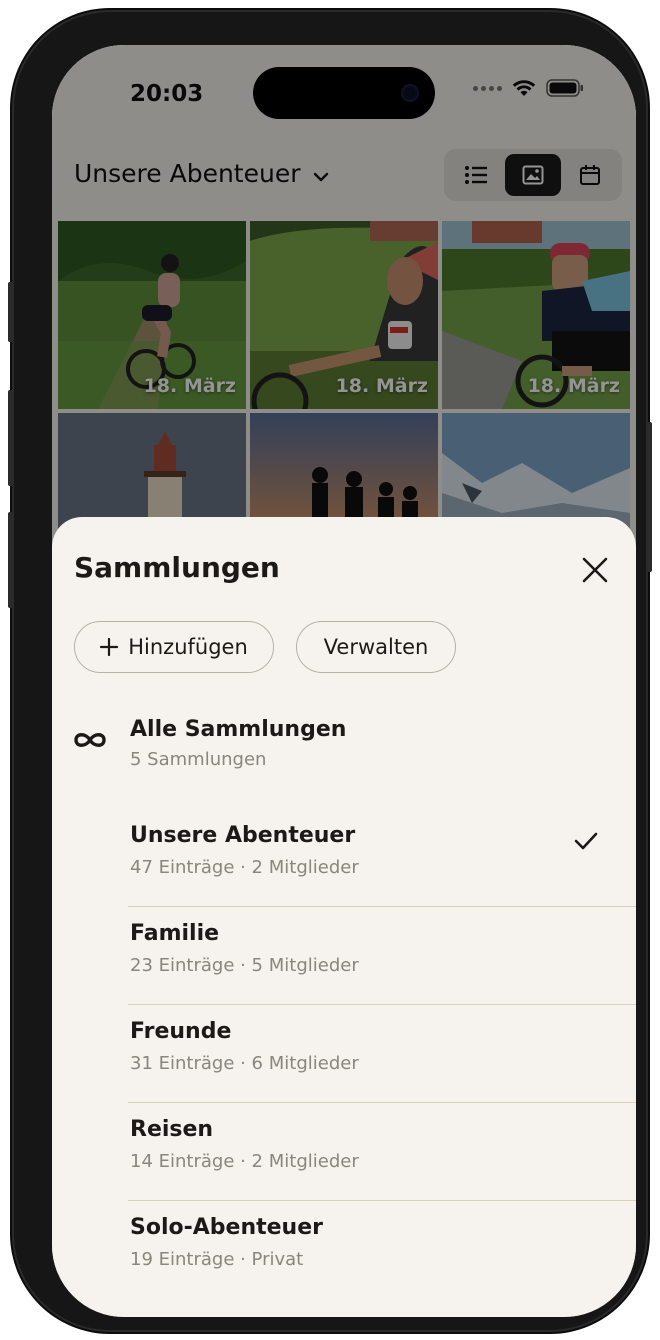 The width and height of the screenshot is (660, 1340). What do you see at coordinates (586, 843) in the screenshot?
I see `check-icon` at bounding box center [586, 843].